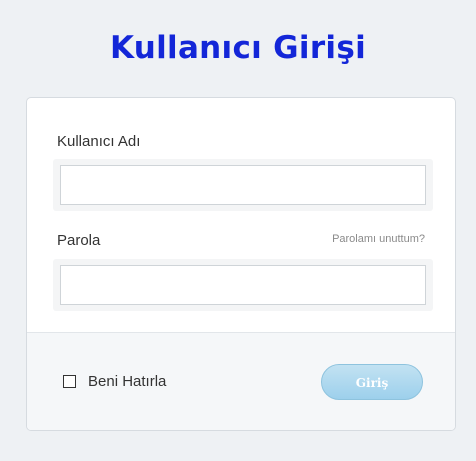  I want to click on password-input, so click(243, 285).